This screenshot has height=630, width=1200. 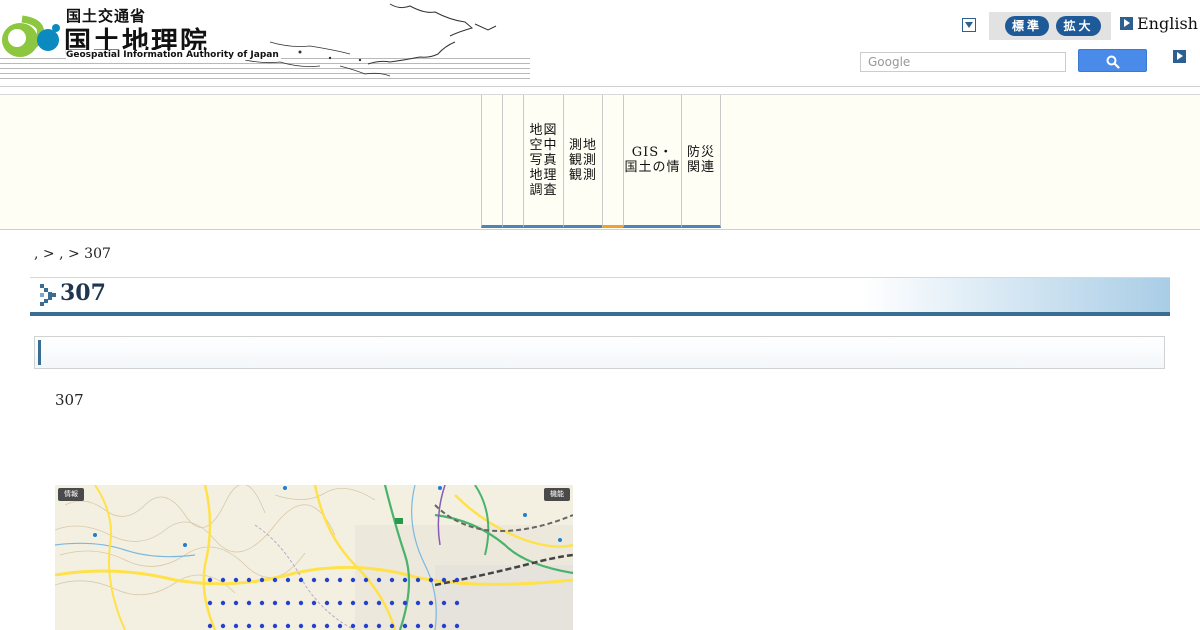 I want to click on search-input: Google, so click(x=963, y=62).